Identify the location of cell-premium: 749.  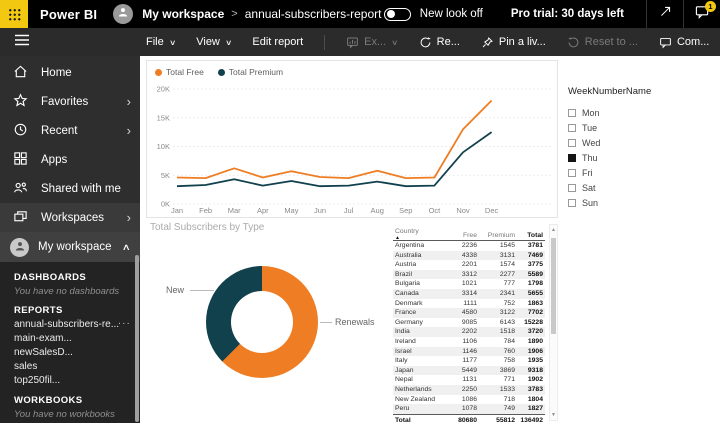
(509, 409).